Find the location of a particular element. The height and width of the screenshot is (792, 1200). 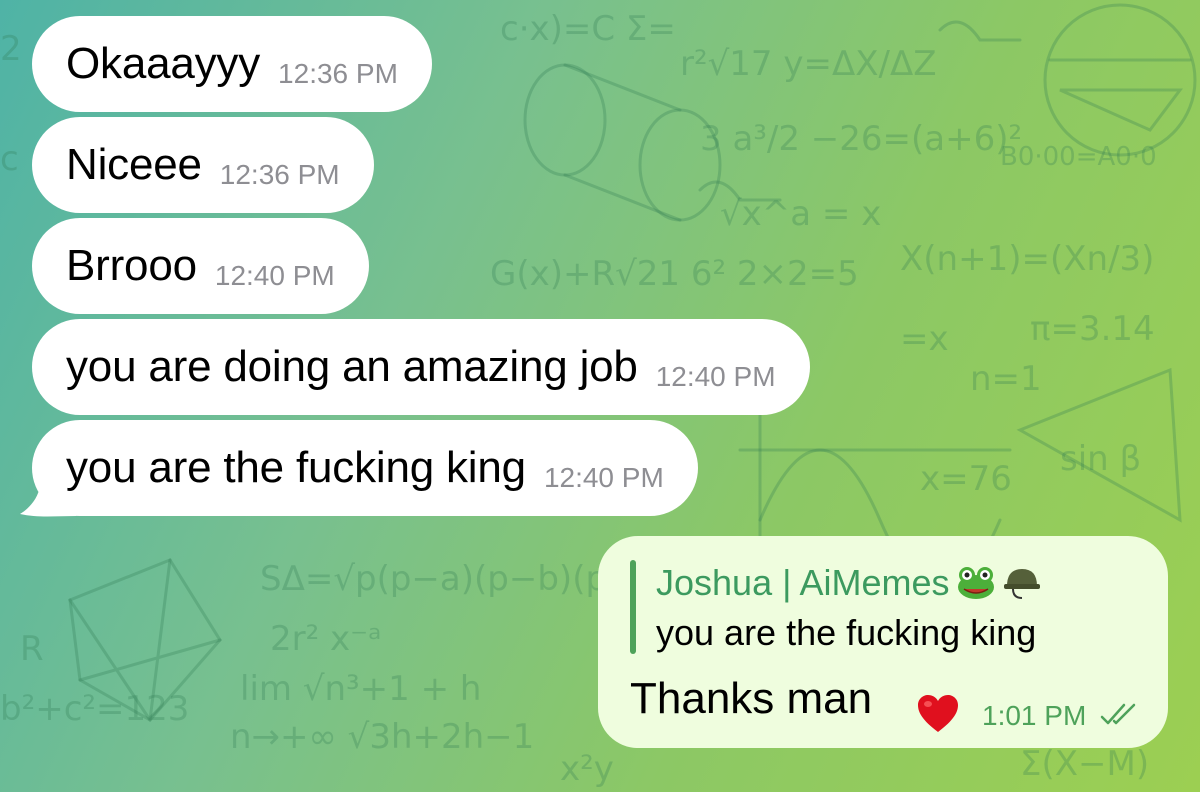

message-text: Brrooo is located at coordinates (131, 265).